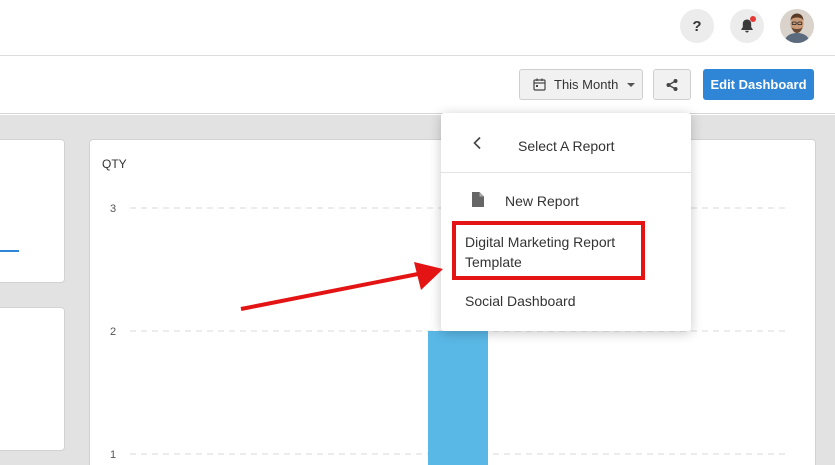 This screenshot has width=835, height=465. I want to click on notifications-button, so click(747, 26).